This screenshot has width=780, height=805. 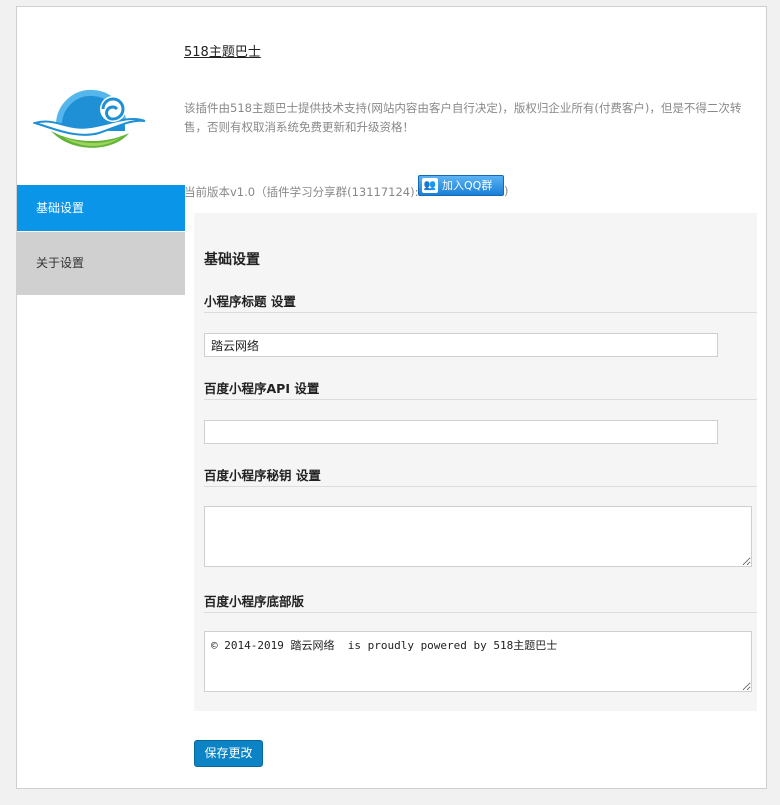 I want to click on join-qq-group-button: 👥 加入QQ群, so click(x=461, y=185).